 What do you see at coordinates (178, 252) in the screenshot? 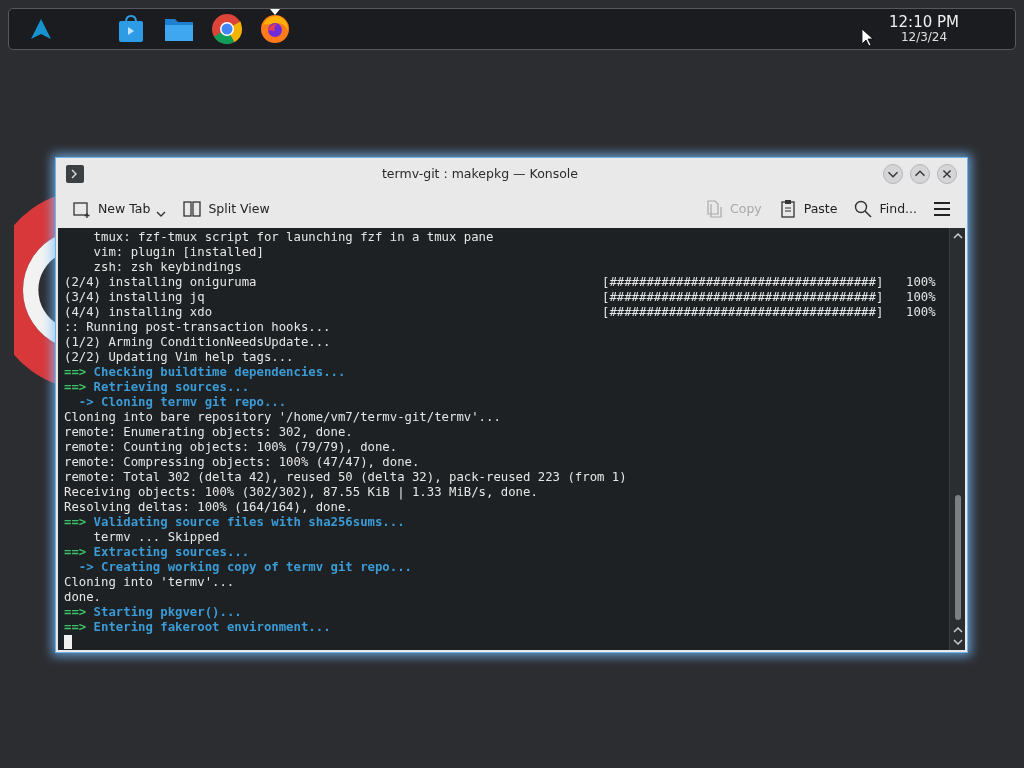
I see `terminal-line: vim: plugin [installed]` at bounding box center [178, 252].